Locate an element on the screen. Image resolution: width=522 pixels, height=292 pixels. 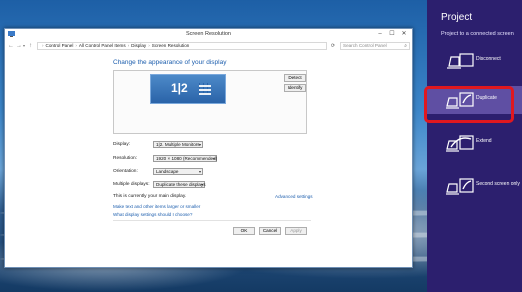
monitor-number-label: 1|2 is located at coordinates (179, 88).